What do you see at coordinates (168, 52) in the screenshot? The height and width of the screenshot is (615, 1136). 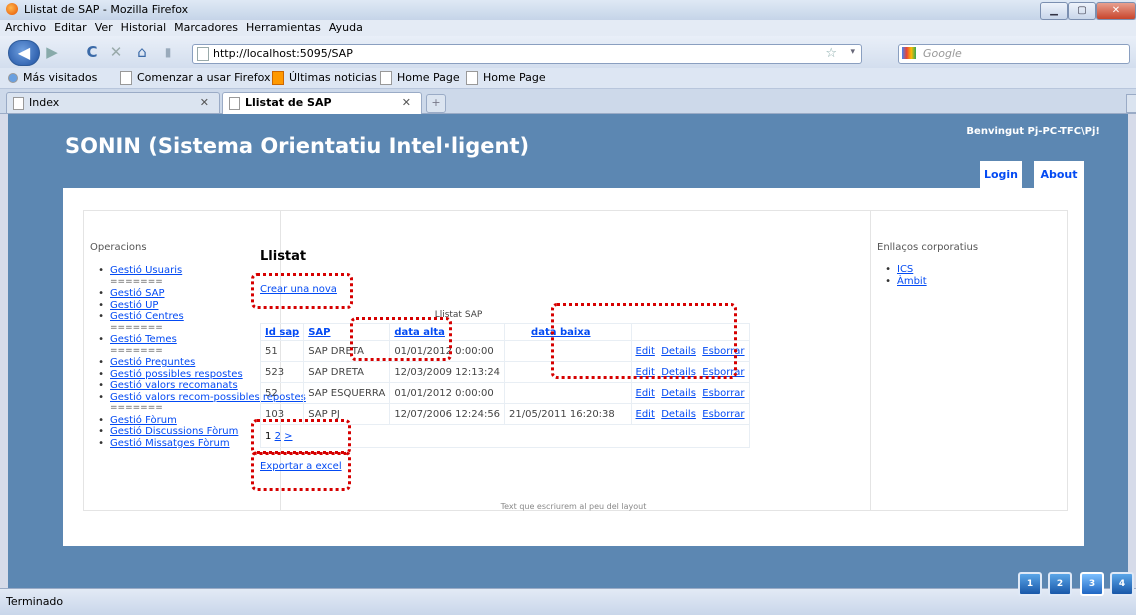 I see `signal-icon: ▮` at bounding box center [168, 52].